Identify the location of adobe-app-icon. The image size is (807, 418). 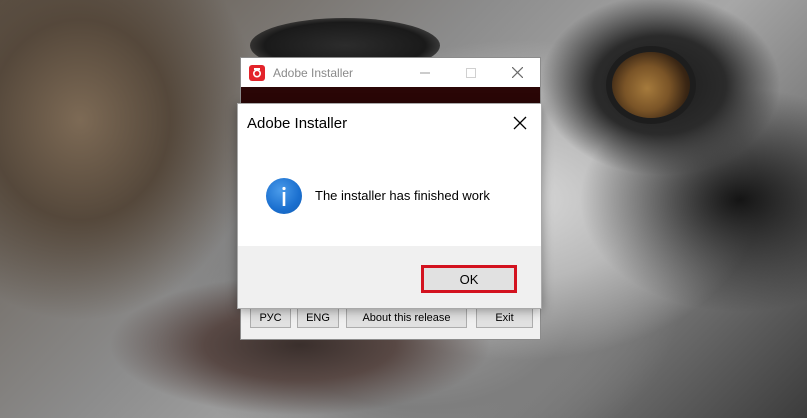
(257, 72).